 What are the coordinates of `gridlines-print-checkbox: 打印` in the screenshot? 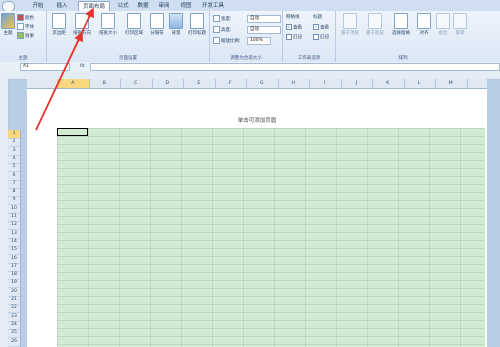 It's located at (294, 37).